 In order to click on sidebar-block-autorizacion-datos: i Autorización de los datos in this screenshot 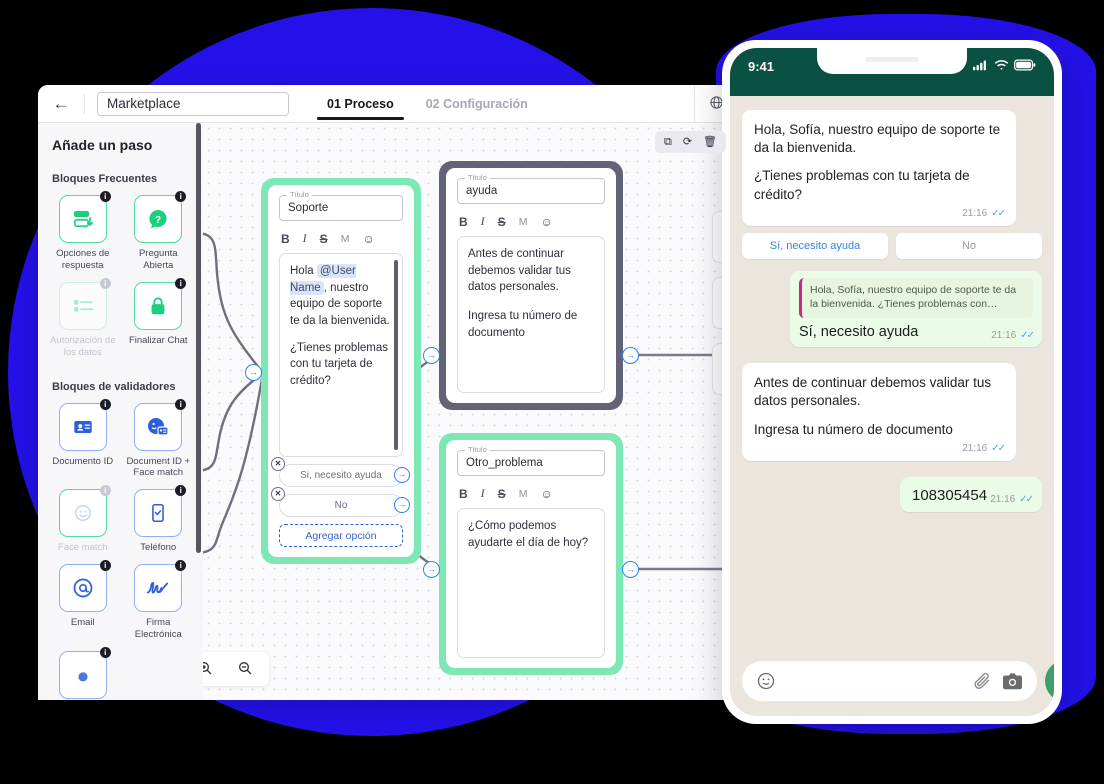, I will do `click(83, 321)`.